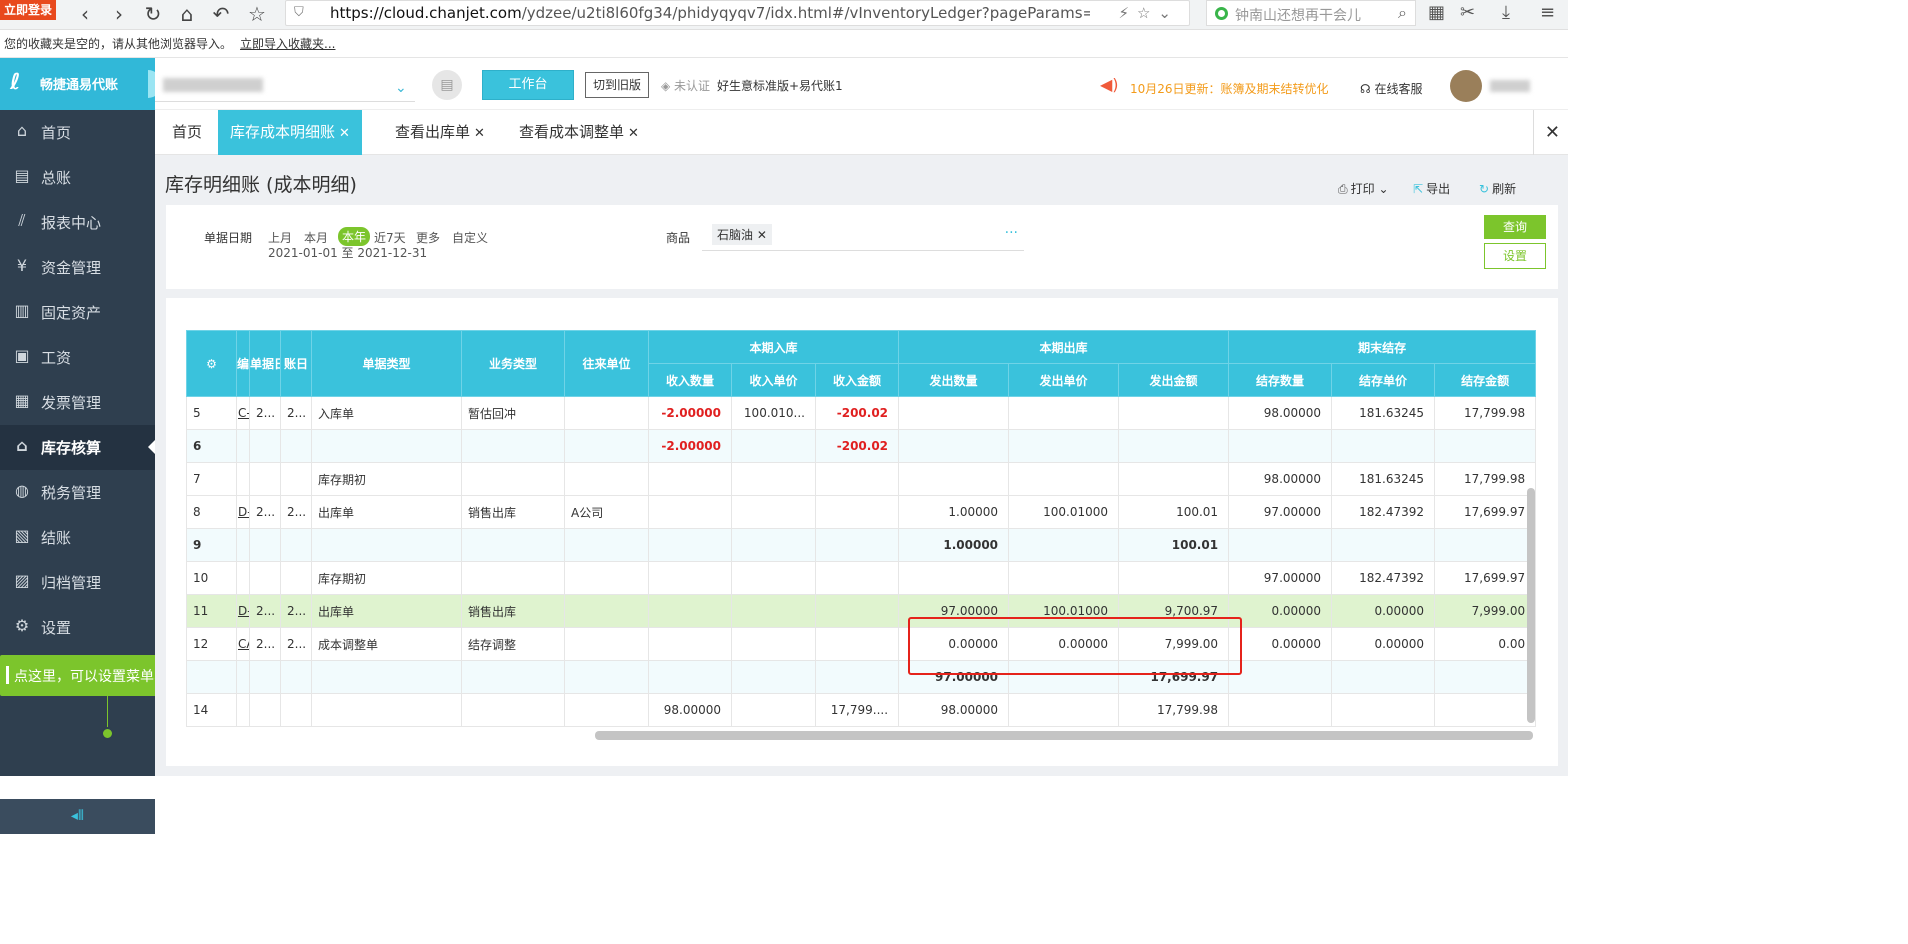 Image resolution: width=1908 pixels, height=944 pixels. I want to click on bookmark-star-icon: ☆, so click(257, 14).